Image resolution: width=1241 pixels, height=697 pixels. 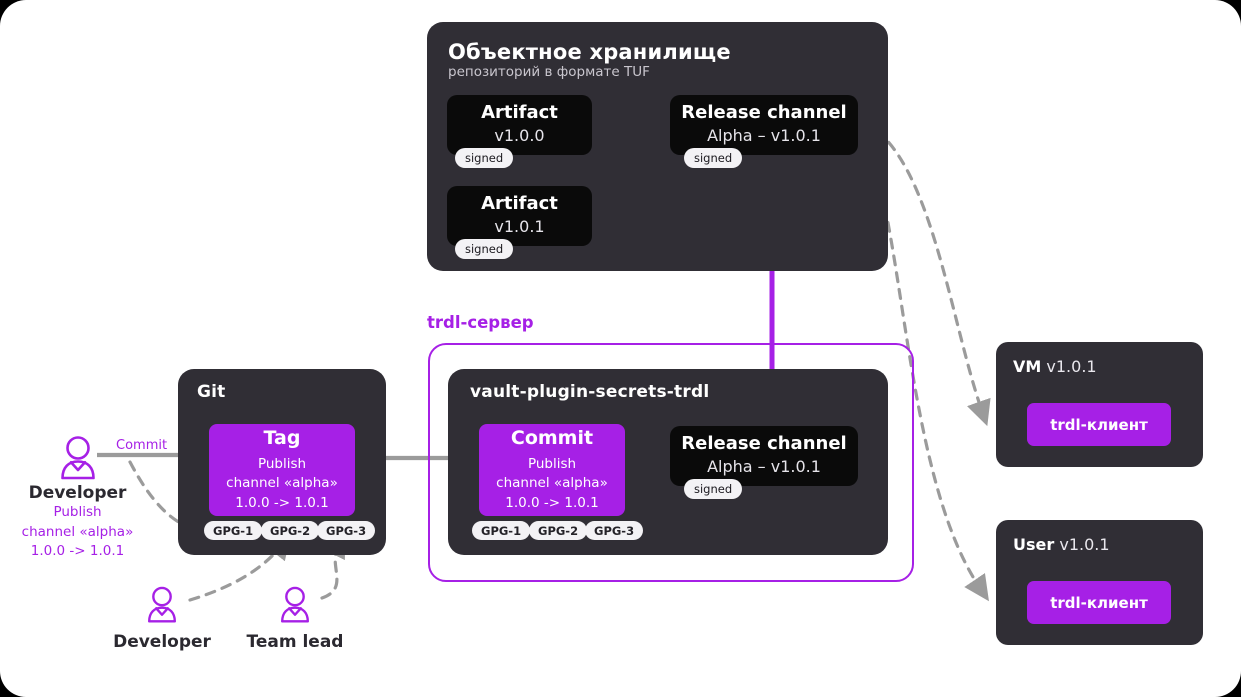 I want to click on tag-line-2: channel «alpha», so click(x=282, y=483).